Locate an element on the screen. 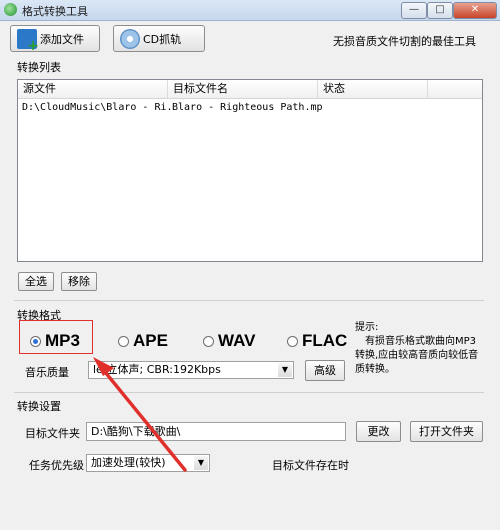  annotation-arrow is located at coordinates (140, 414).